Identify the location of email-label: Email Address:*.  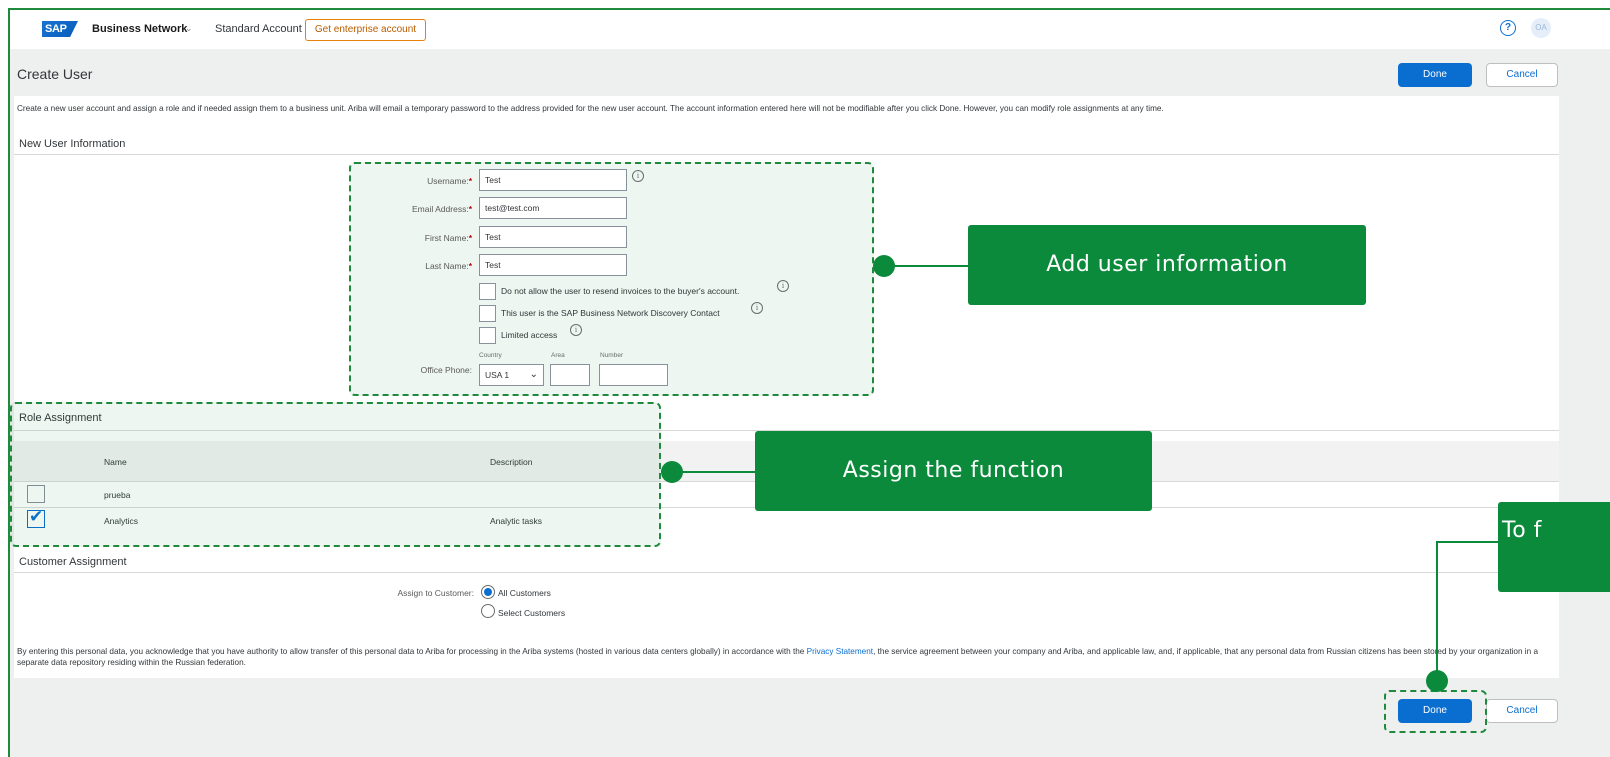
(441, 209).